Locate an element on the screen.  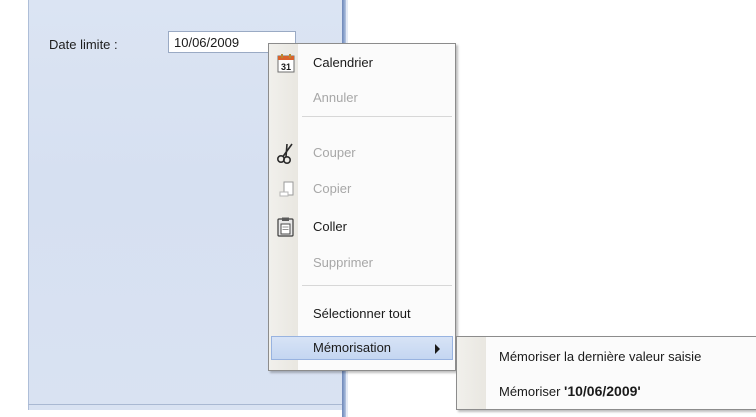
submenu-item-memoriser-date: Mémoriser '10/06/2009' is located at coordinates (607, 391).